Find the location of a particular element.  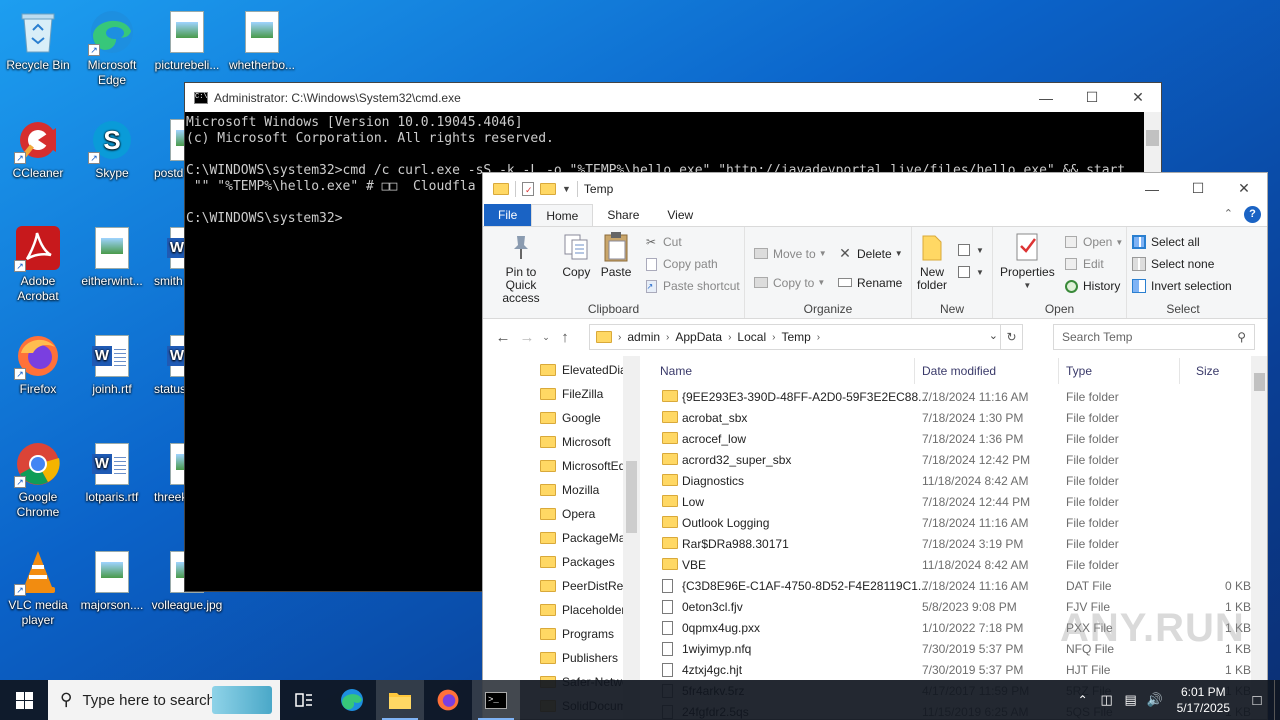

taskbar-search: ⚲ Type here to search is located at coordinates (164, 700).